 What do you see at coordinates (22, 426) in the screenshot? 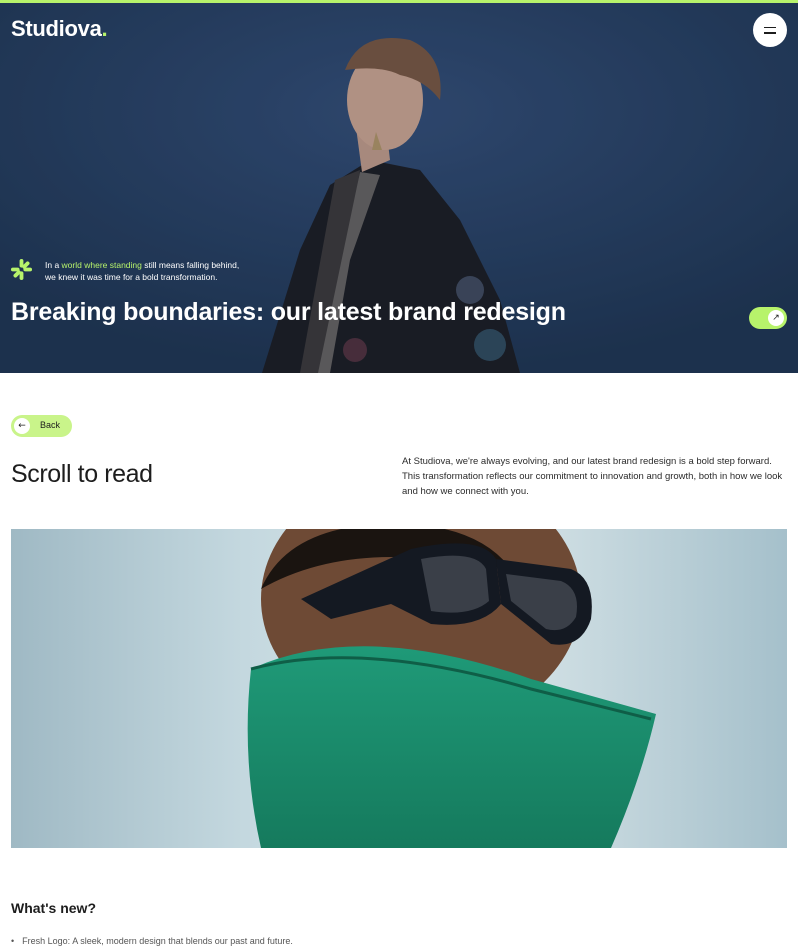
I see `arrow-left-icon: ←` at bounding box center [22, 426].